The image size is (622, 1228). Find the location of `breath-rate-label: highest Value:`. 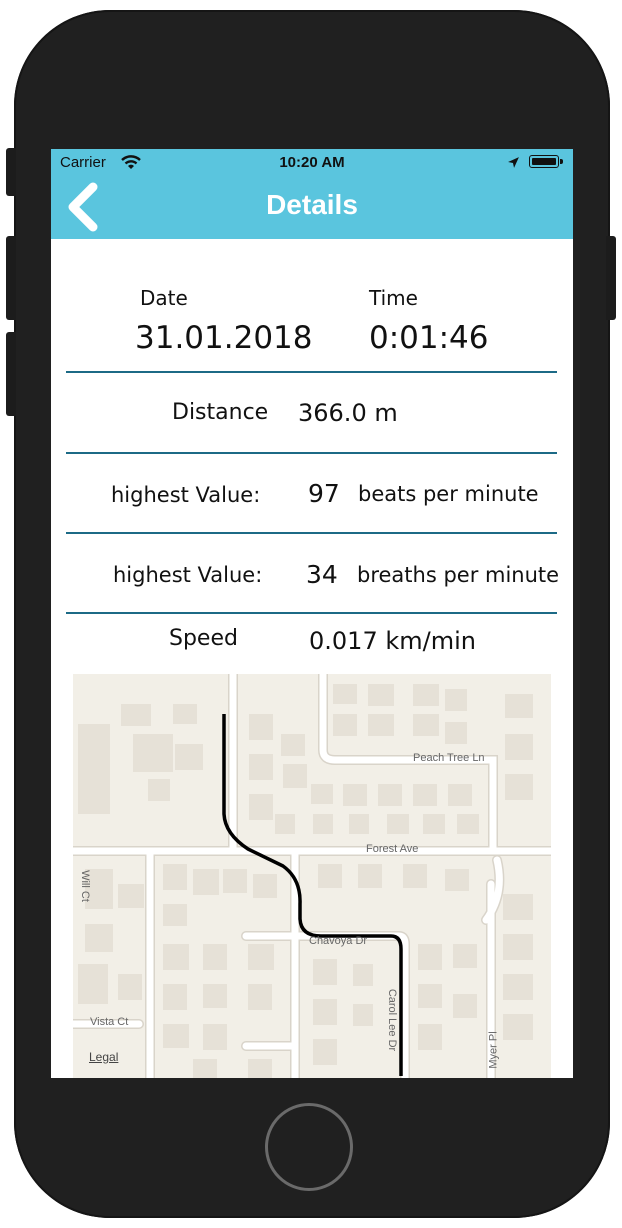

breath-rate-label: highest Value: is located at coordinates (188, 575).